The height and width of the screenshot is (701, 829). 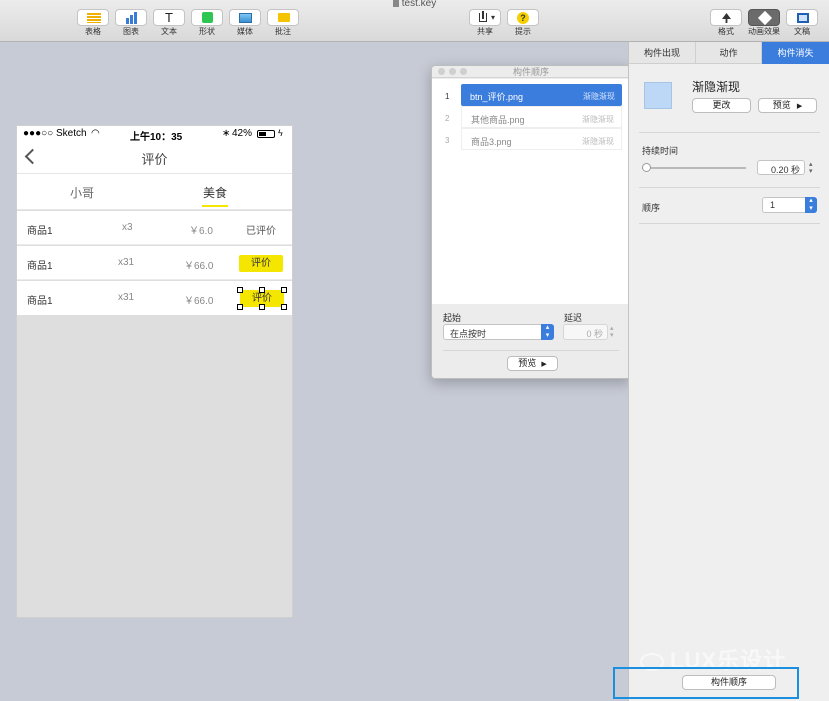 I want to click on chart-button: 图表, so click(x=131, y=23).